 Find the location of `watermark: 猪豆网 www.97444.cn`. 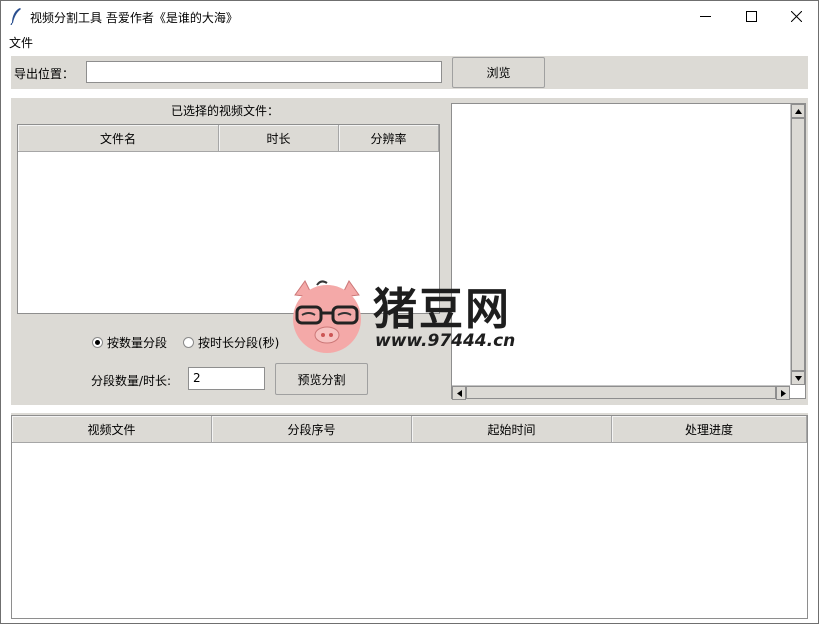

watermark: 猪豆网 www.97444.cn is located at coordinates (412, 316).